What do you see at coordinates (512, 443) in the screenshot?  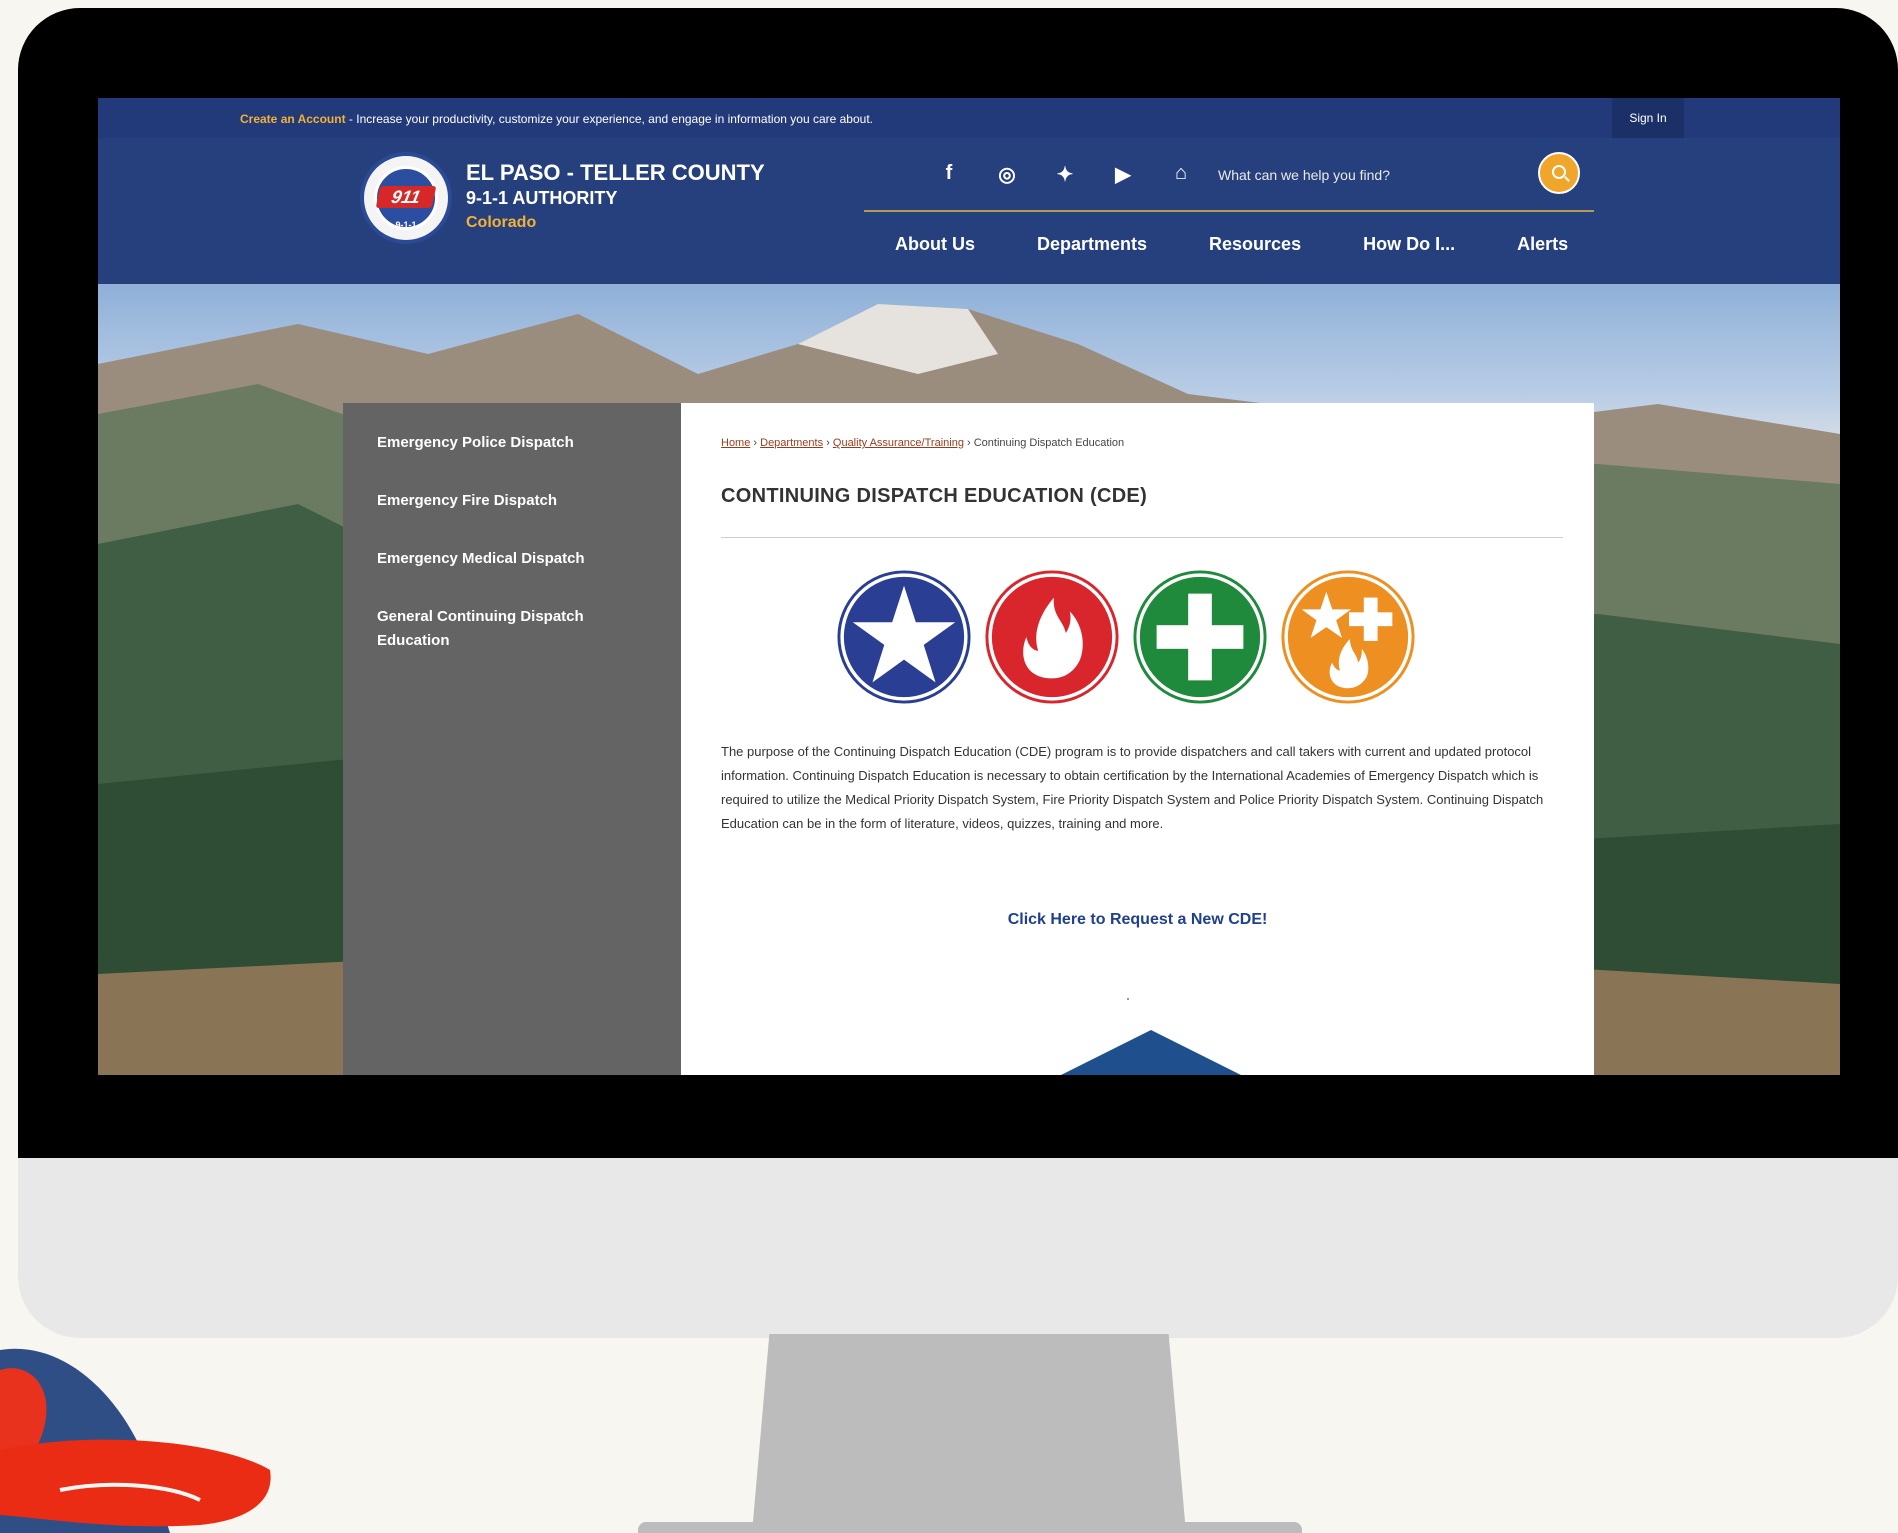 I see `sidebar-item-police-dispatch: Emergency Police Dispatch` at bounding box center [512, 443].